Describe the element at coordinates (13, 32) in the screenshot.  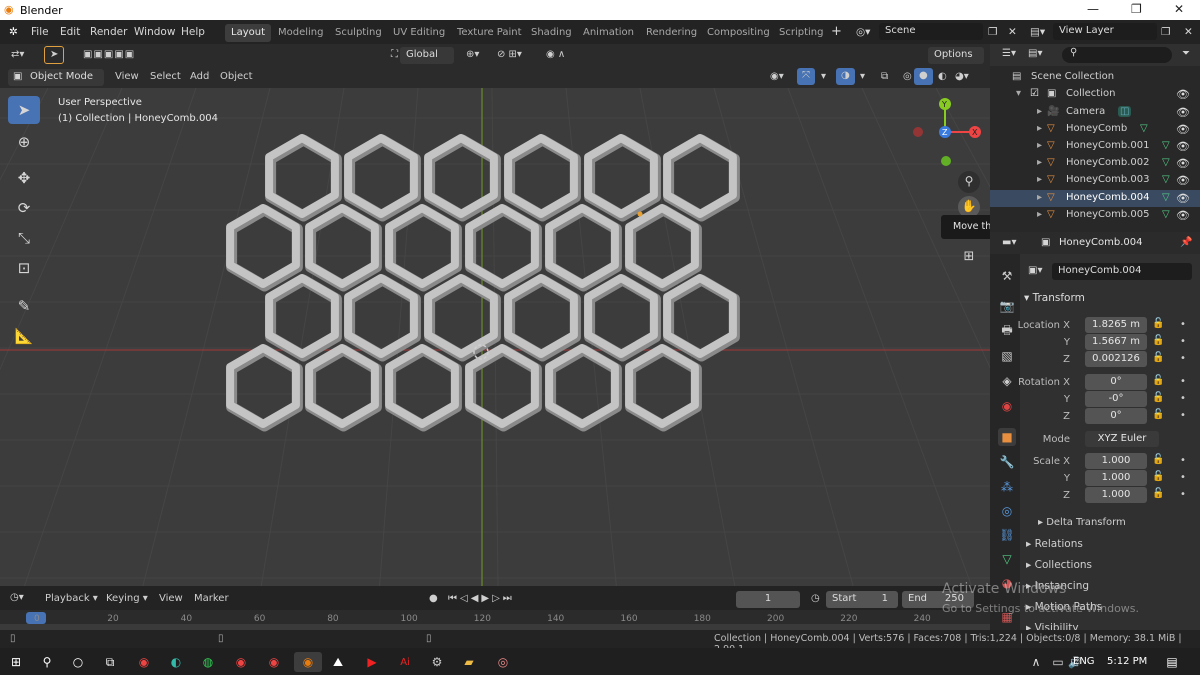
I see `blender-menu-icon: ✲` at that location.